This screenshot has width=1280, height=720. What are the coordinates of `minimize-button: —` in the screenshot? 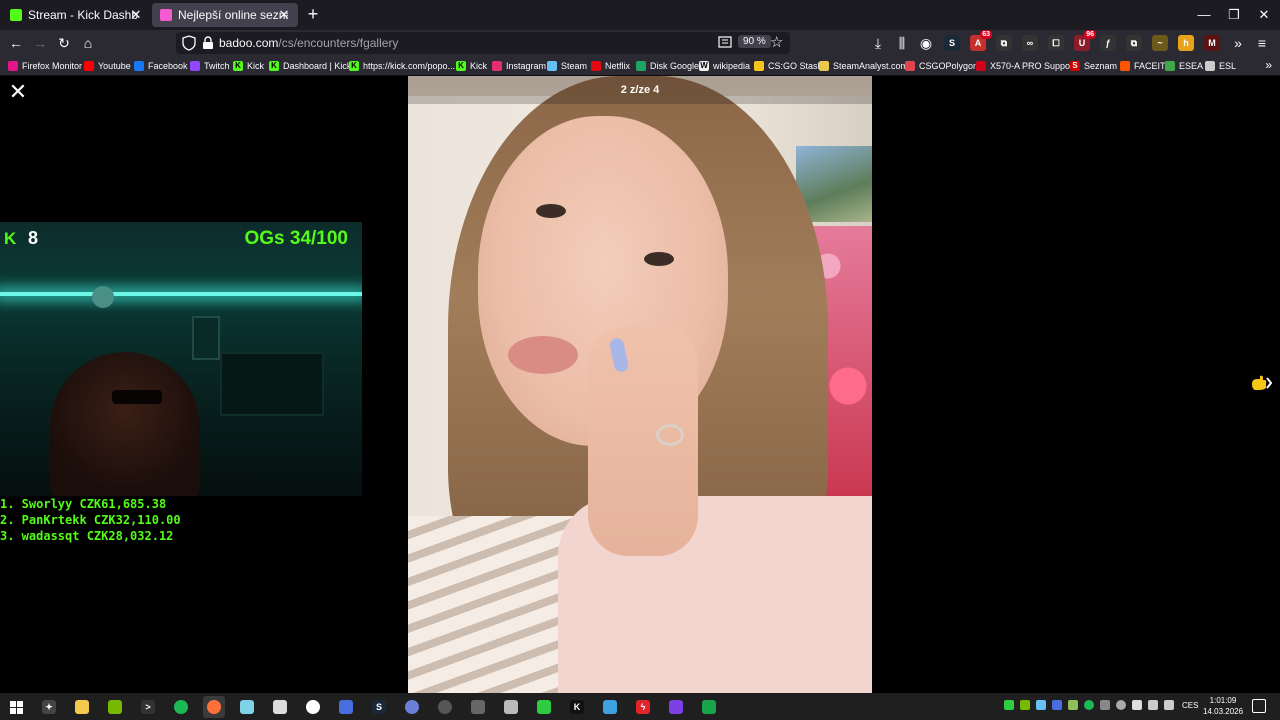 It's located at (1204, 15).